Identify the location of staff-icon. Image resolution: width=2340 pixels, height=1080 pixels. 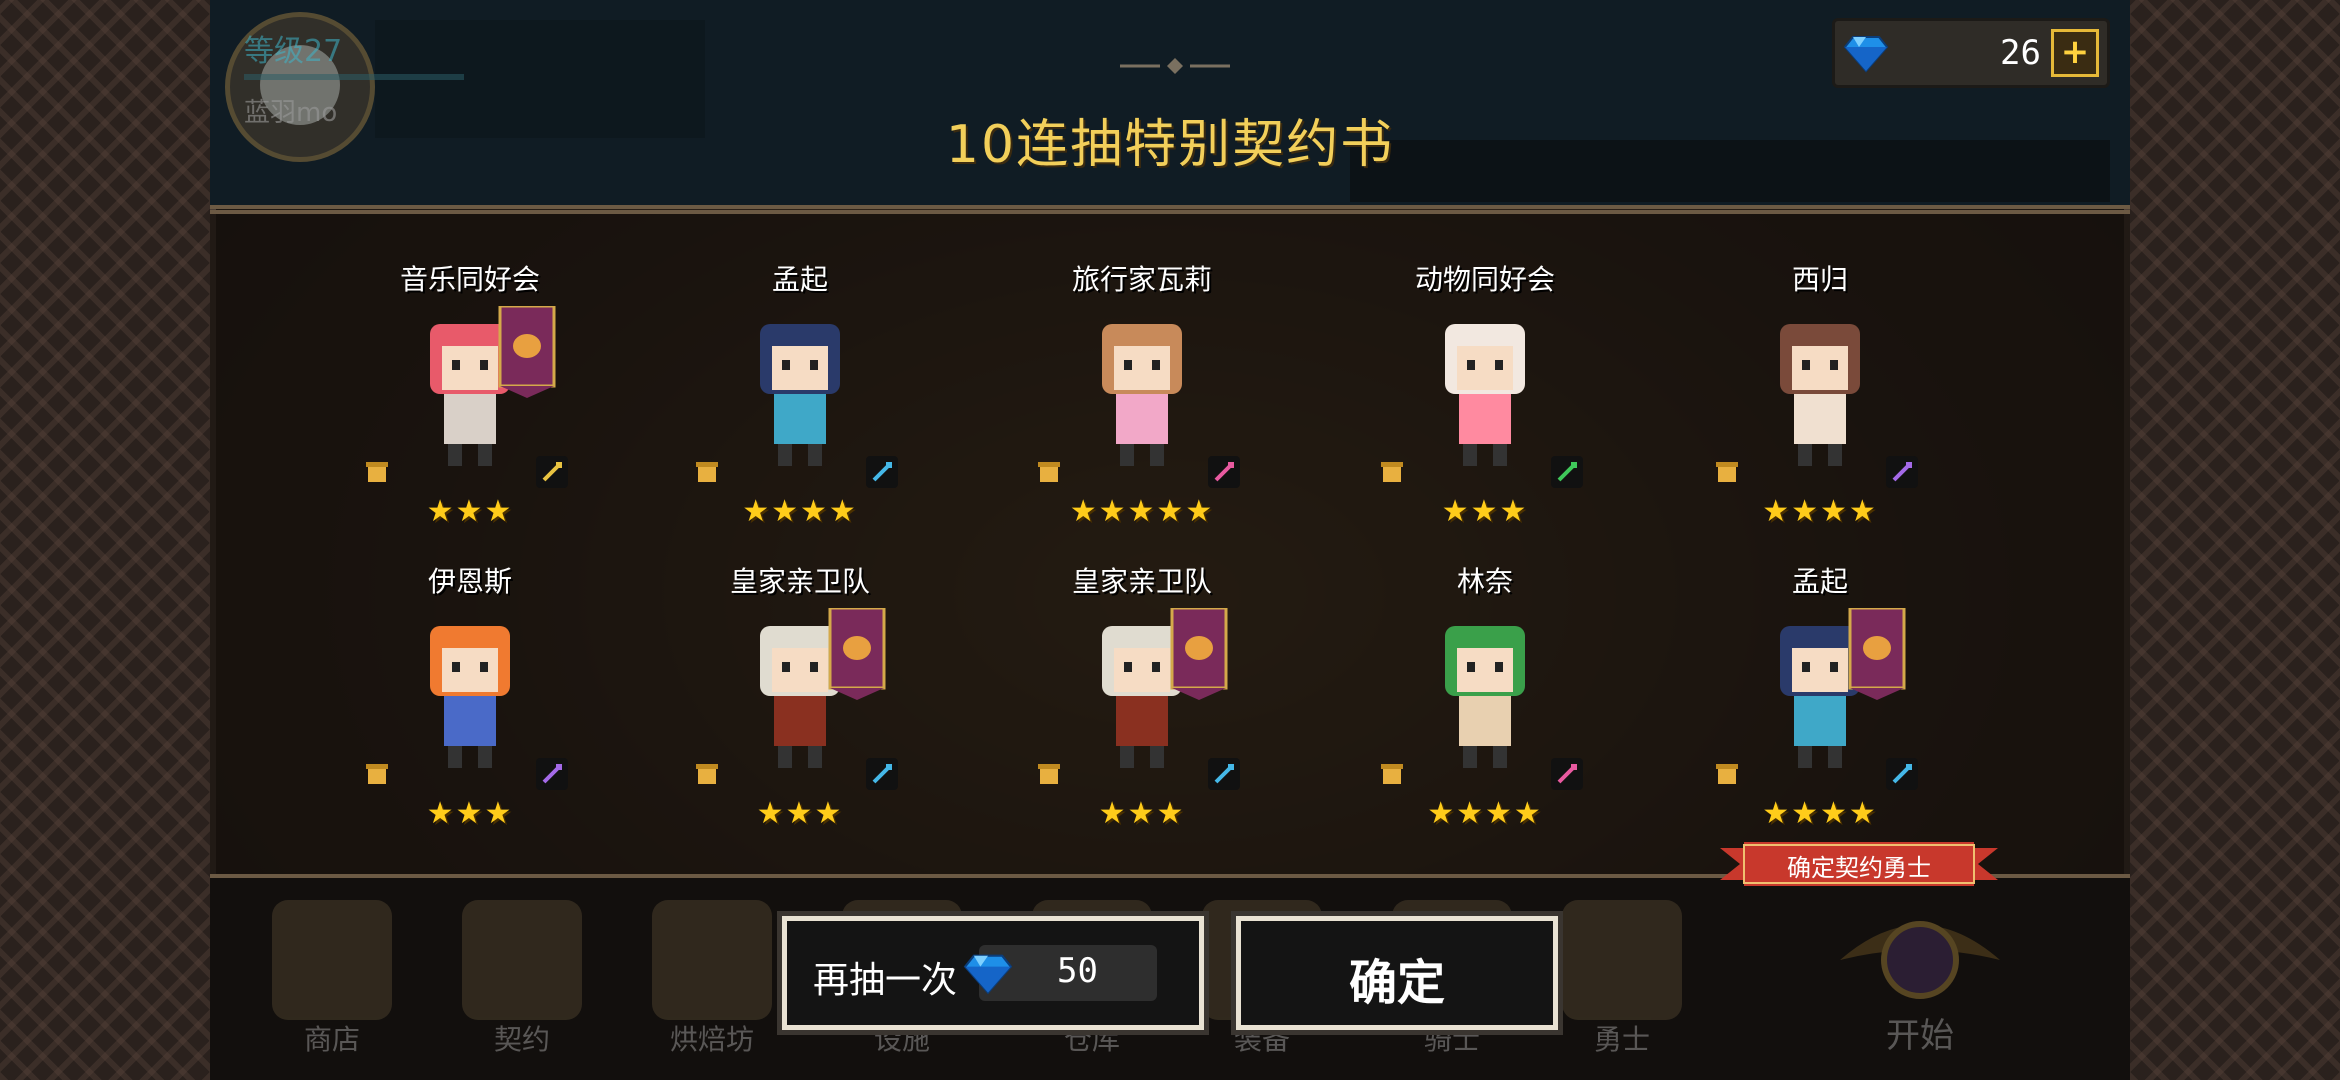
(552, 472).